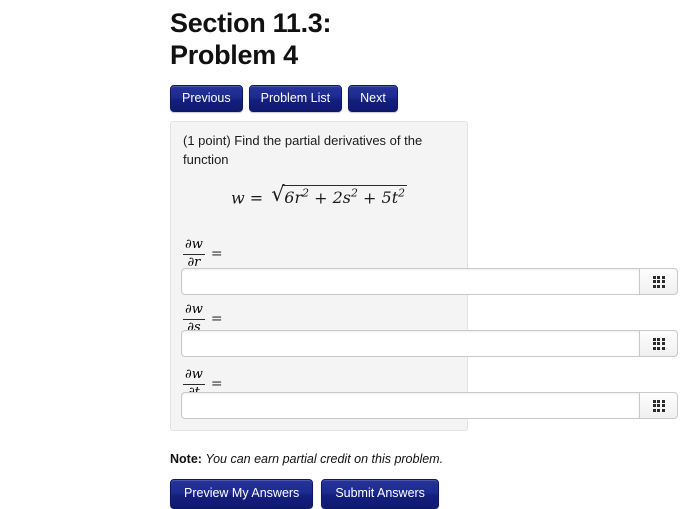 The width and height of the screenshot is (700, 509). I want to click on formula-lhs: w, so click(237, 198).